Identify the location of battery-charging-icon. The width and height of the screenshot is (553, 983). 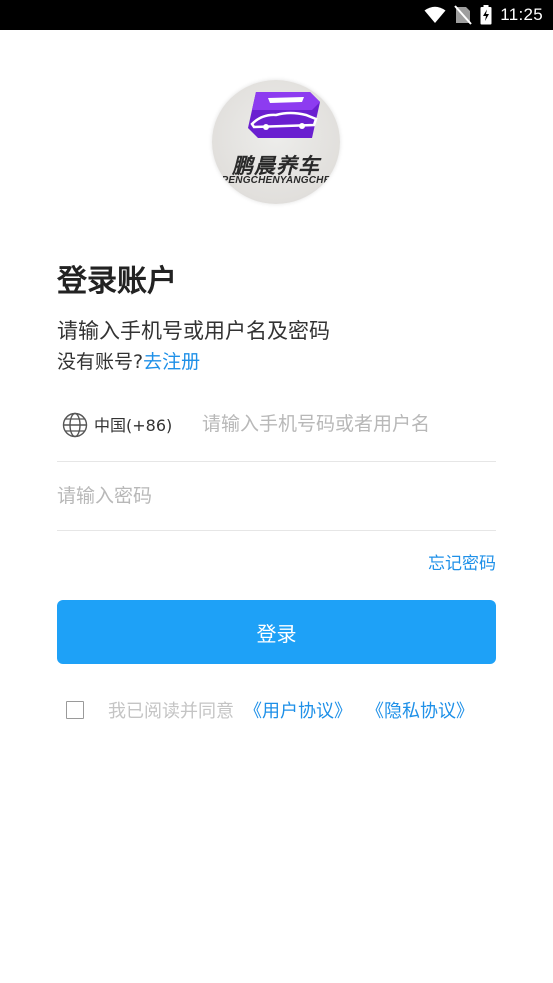
(486, 15).